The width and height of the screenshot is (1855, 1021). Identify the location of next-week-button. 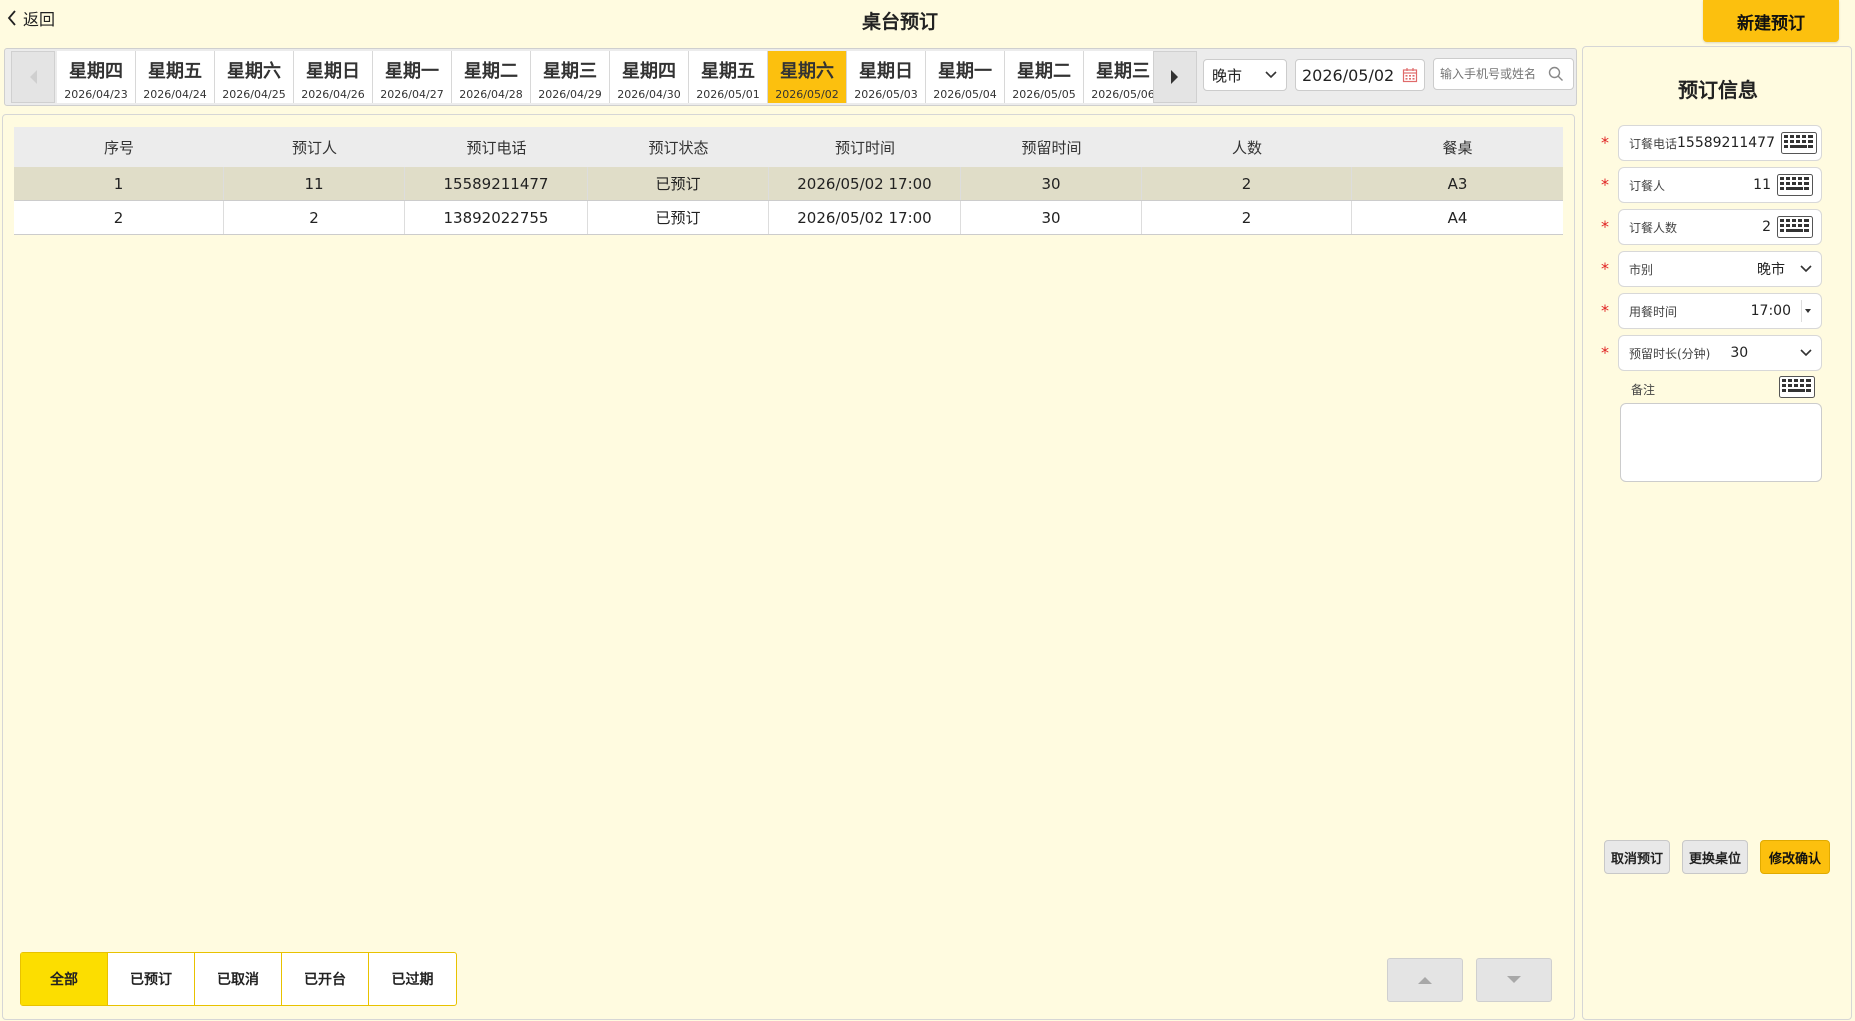
(1175, 77).